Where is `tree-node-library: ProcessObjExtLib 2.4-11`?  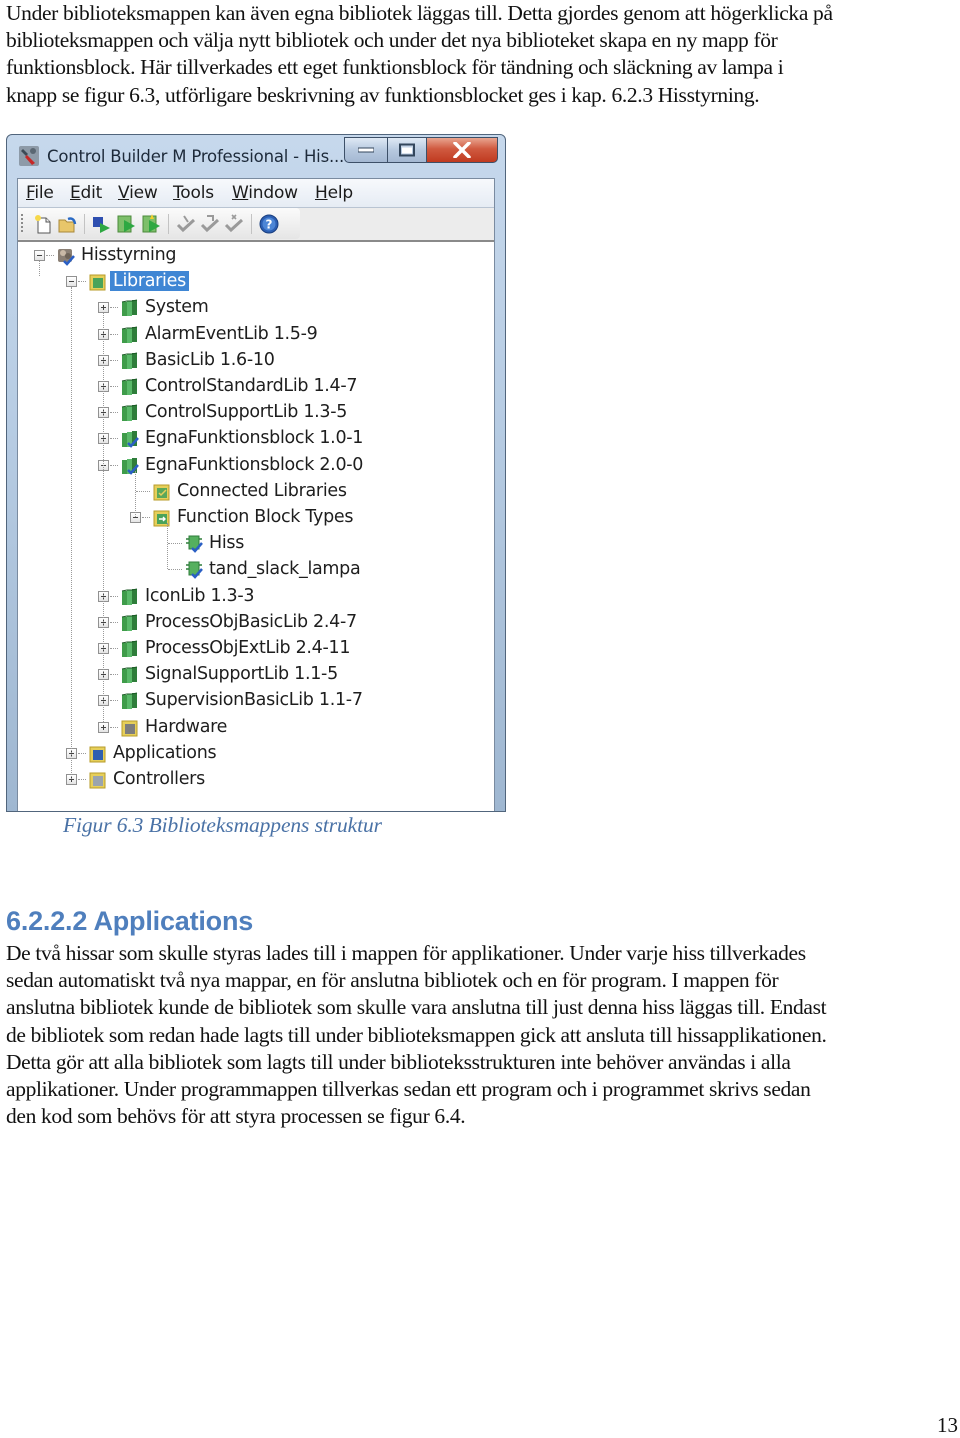
tree-node-library: ProcessObjExtLib 2.4-11 is located at coordinates (256, 650).